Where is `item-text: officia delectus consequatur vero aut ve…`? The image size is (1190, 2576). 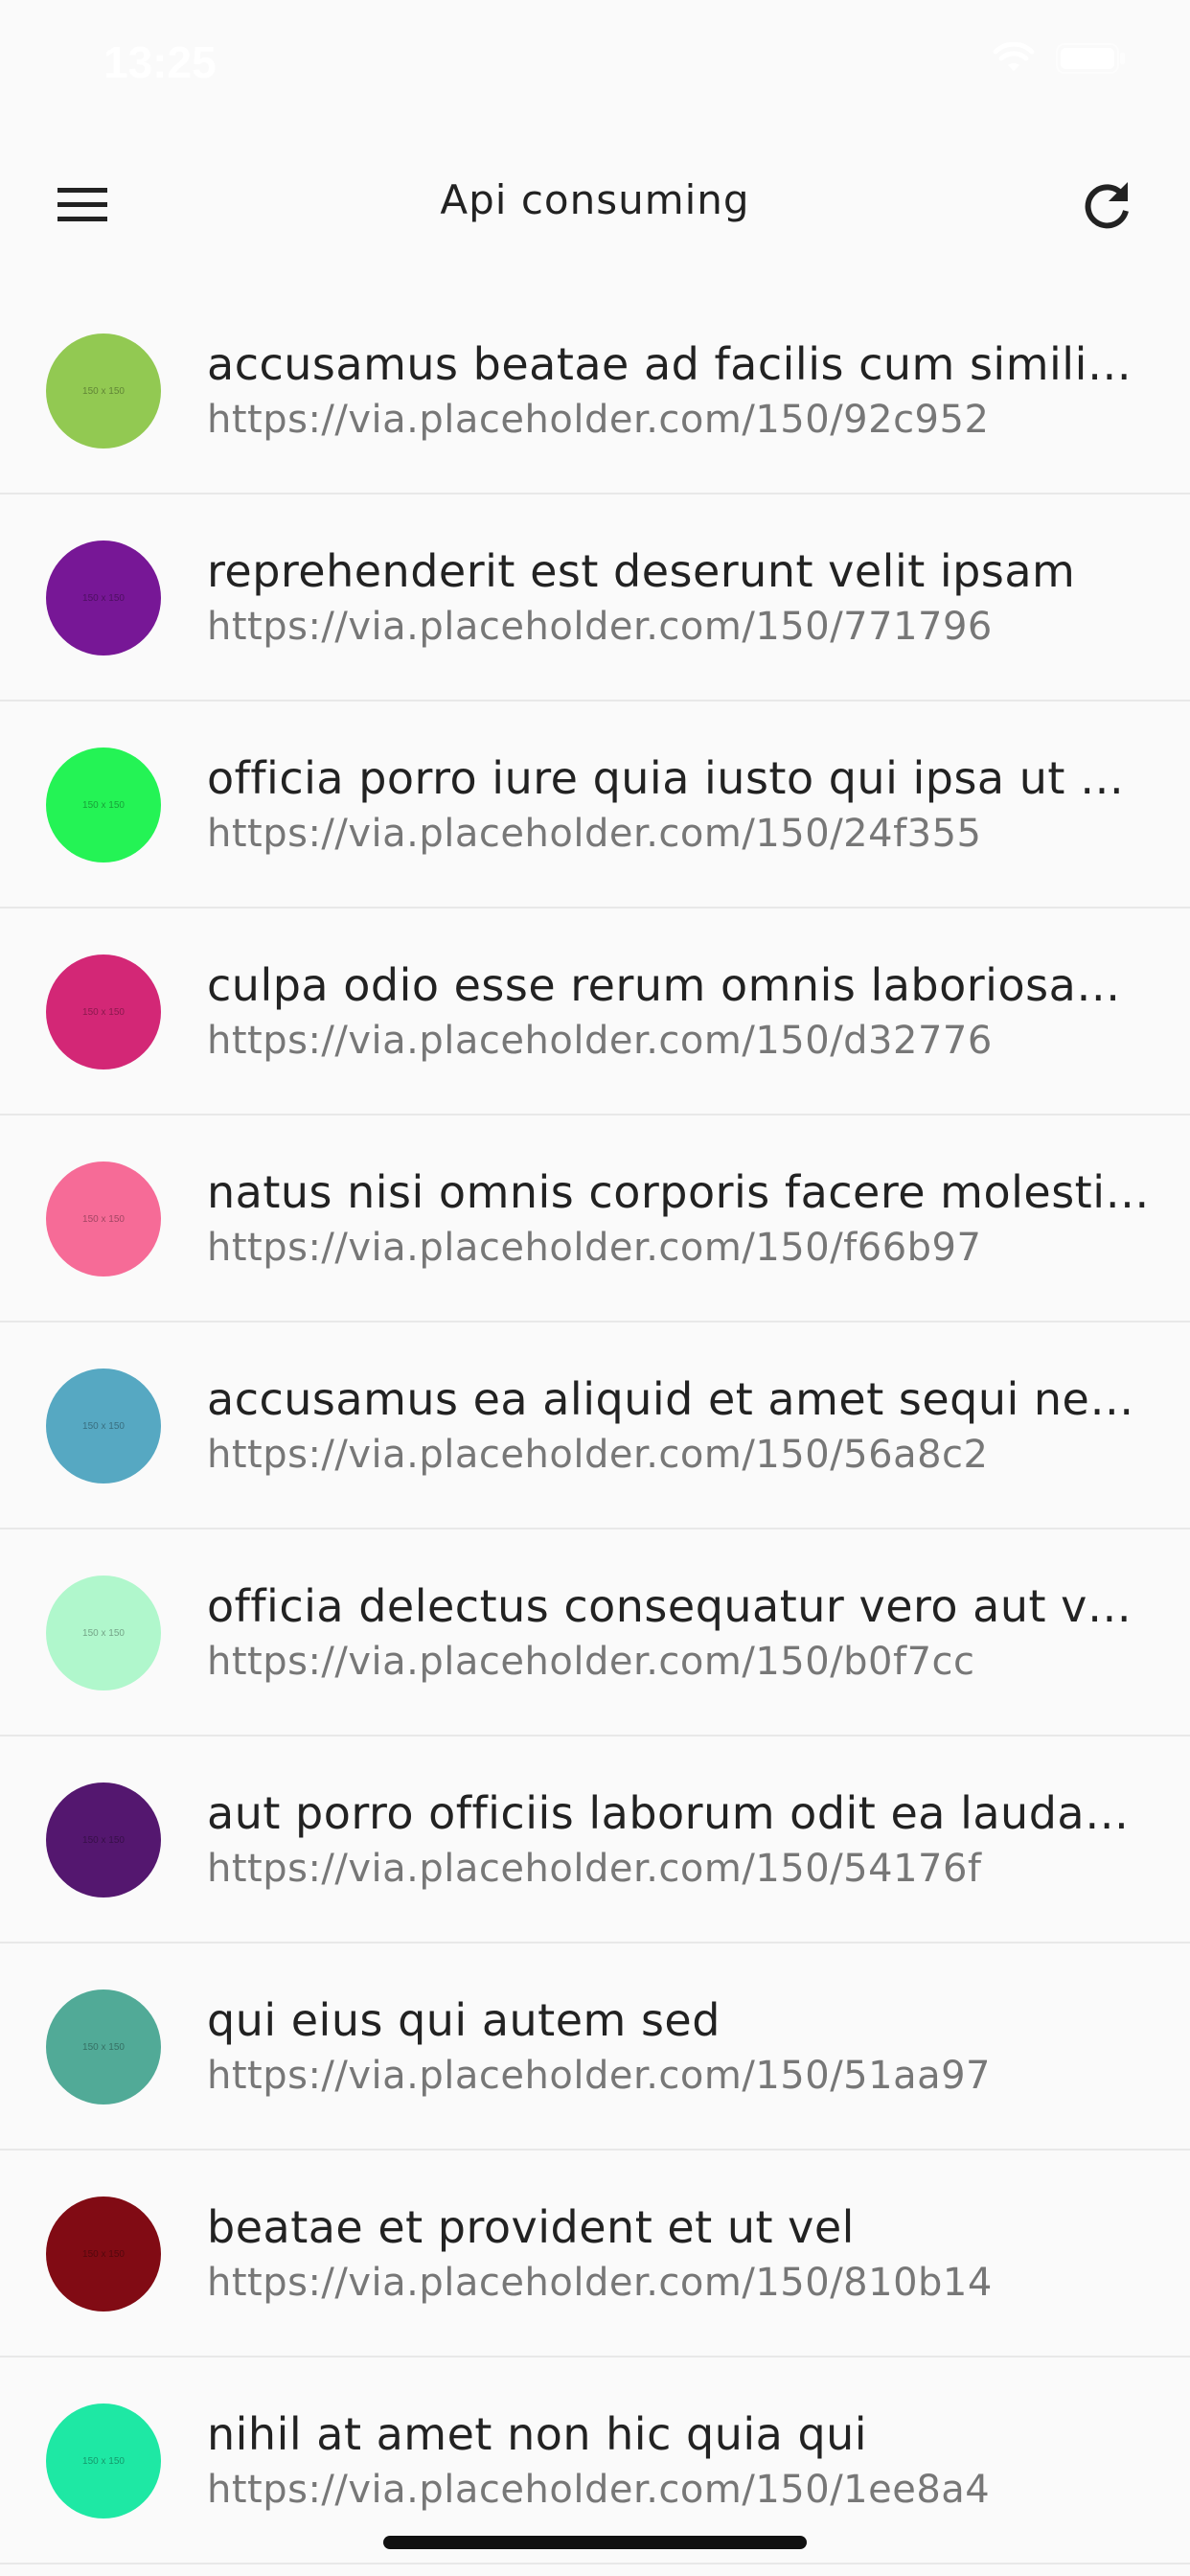 item-text: officia delectus consequatur vero aut ve… is located at coordinates (680, 1633).